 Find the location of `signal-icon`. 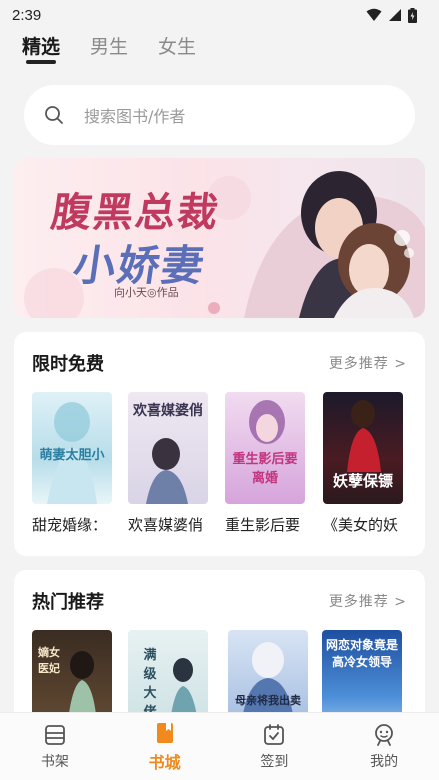

signal-icon is located at coordinates (395, 15).